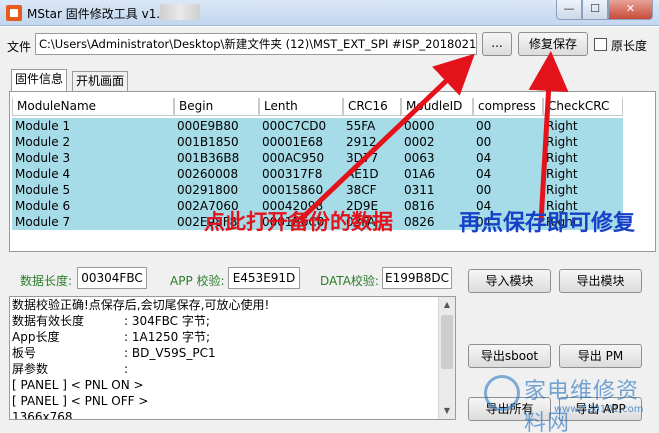 Image resolution: width=659 pixels, height=433 pixels. I want to click on annotation-open-backup: 点此打开备份的数据, so click(298, 222).